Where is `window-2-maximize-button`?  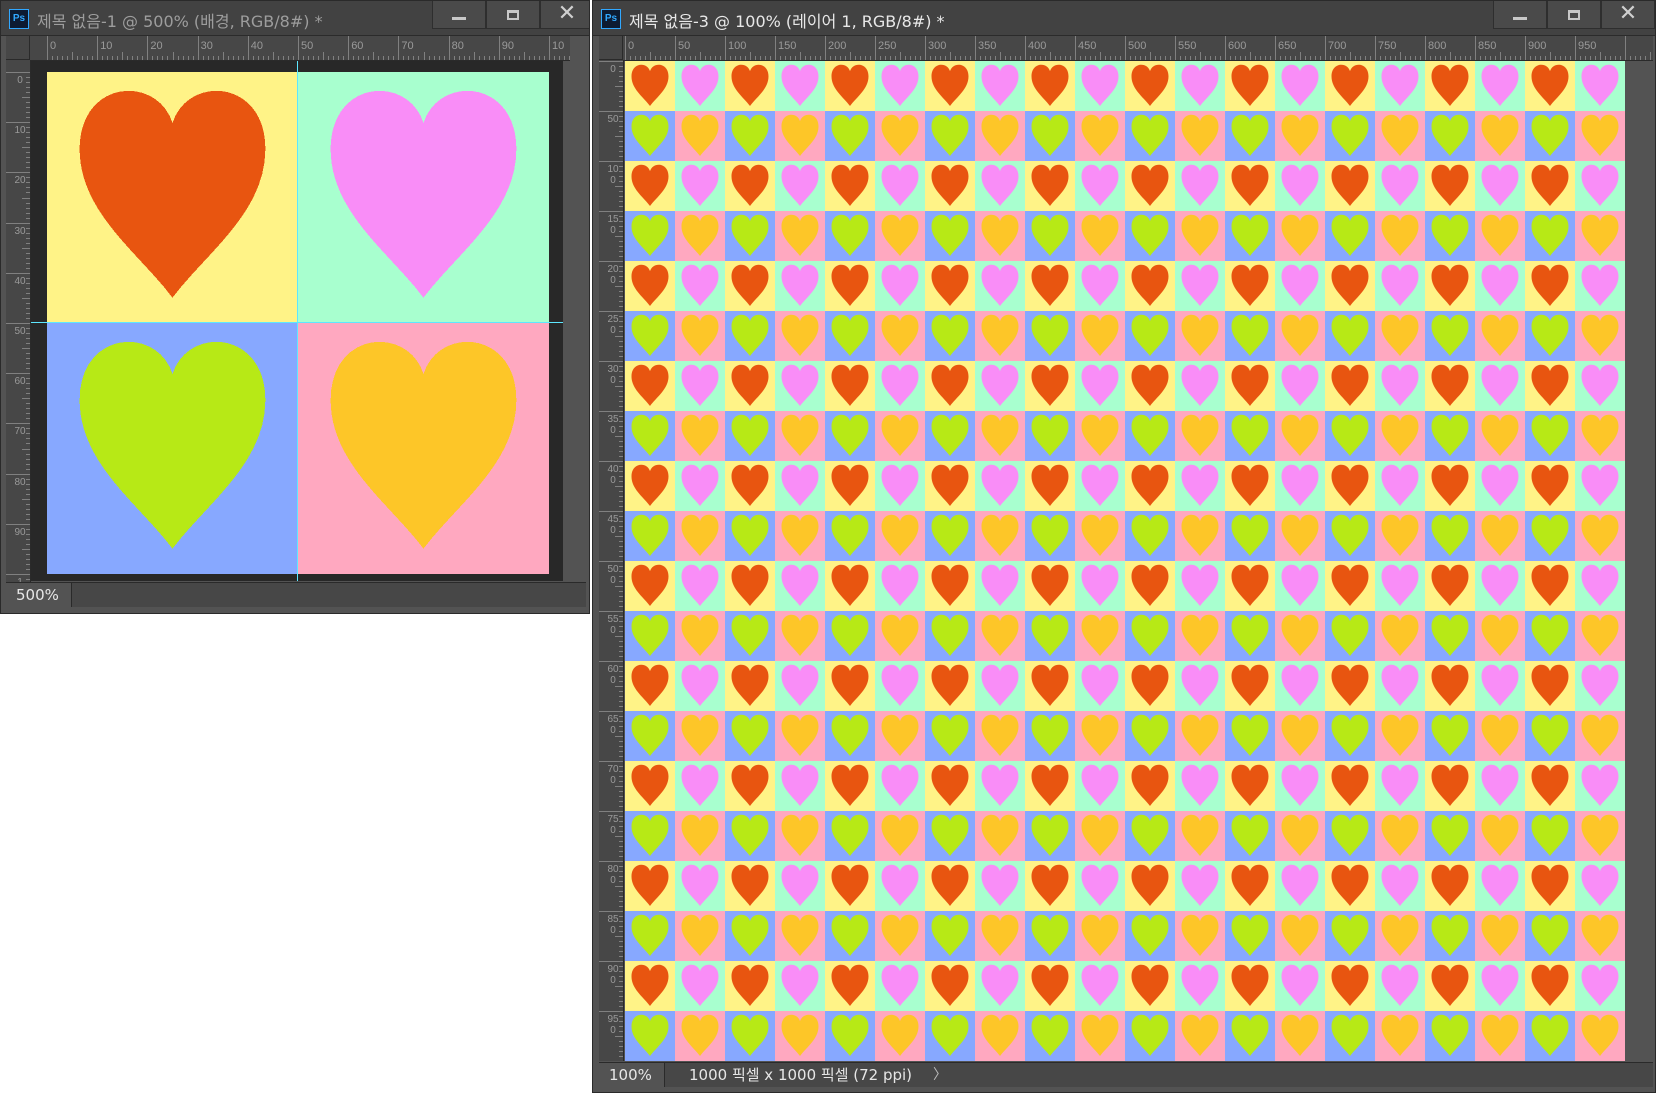
window-2-maximize-button is located at coordinates (1574, 15).